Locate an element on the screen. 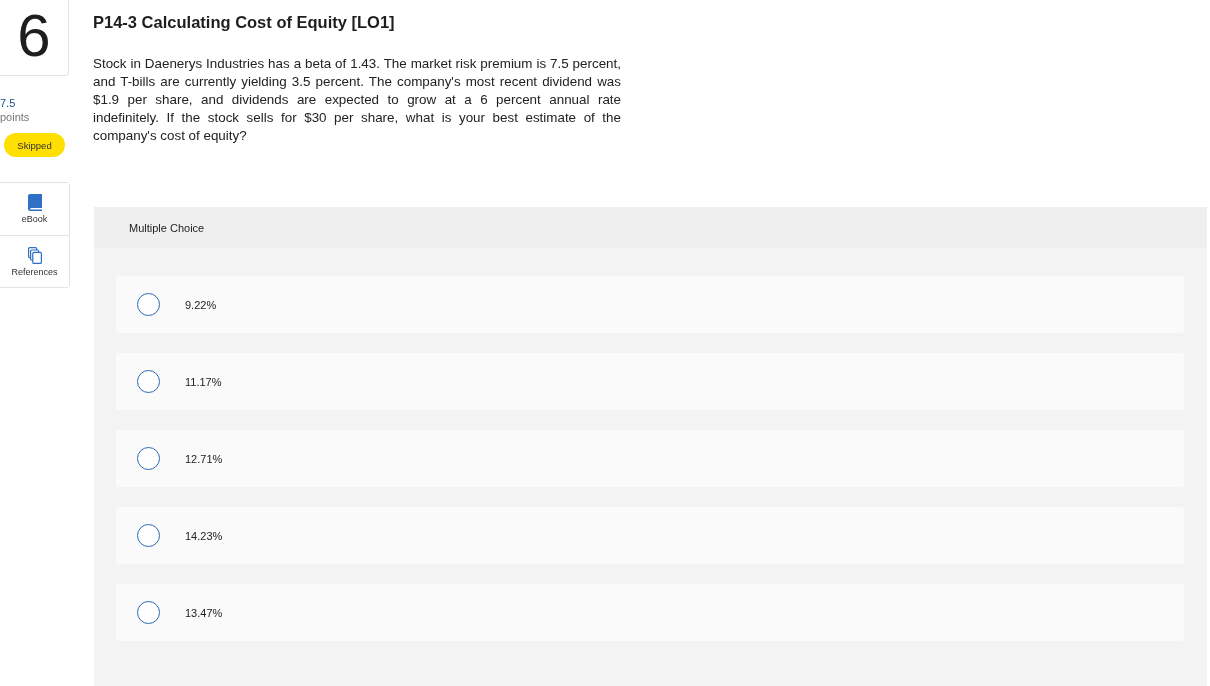 The image size is (1210, 686). choice-label: 12.71% is located at coordinates (204, 458).